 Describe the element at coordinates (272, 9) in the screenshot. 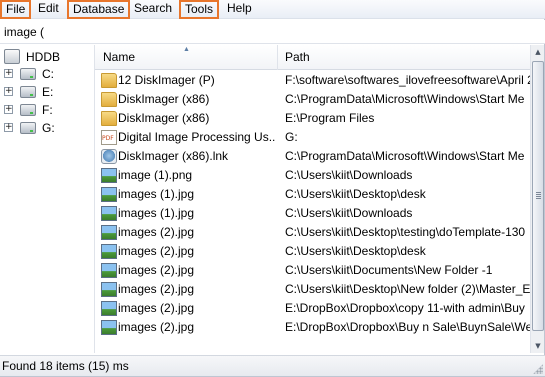

I see `menu-bar: File Edit Database Search Tools Help` at that location.